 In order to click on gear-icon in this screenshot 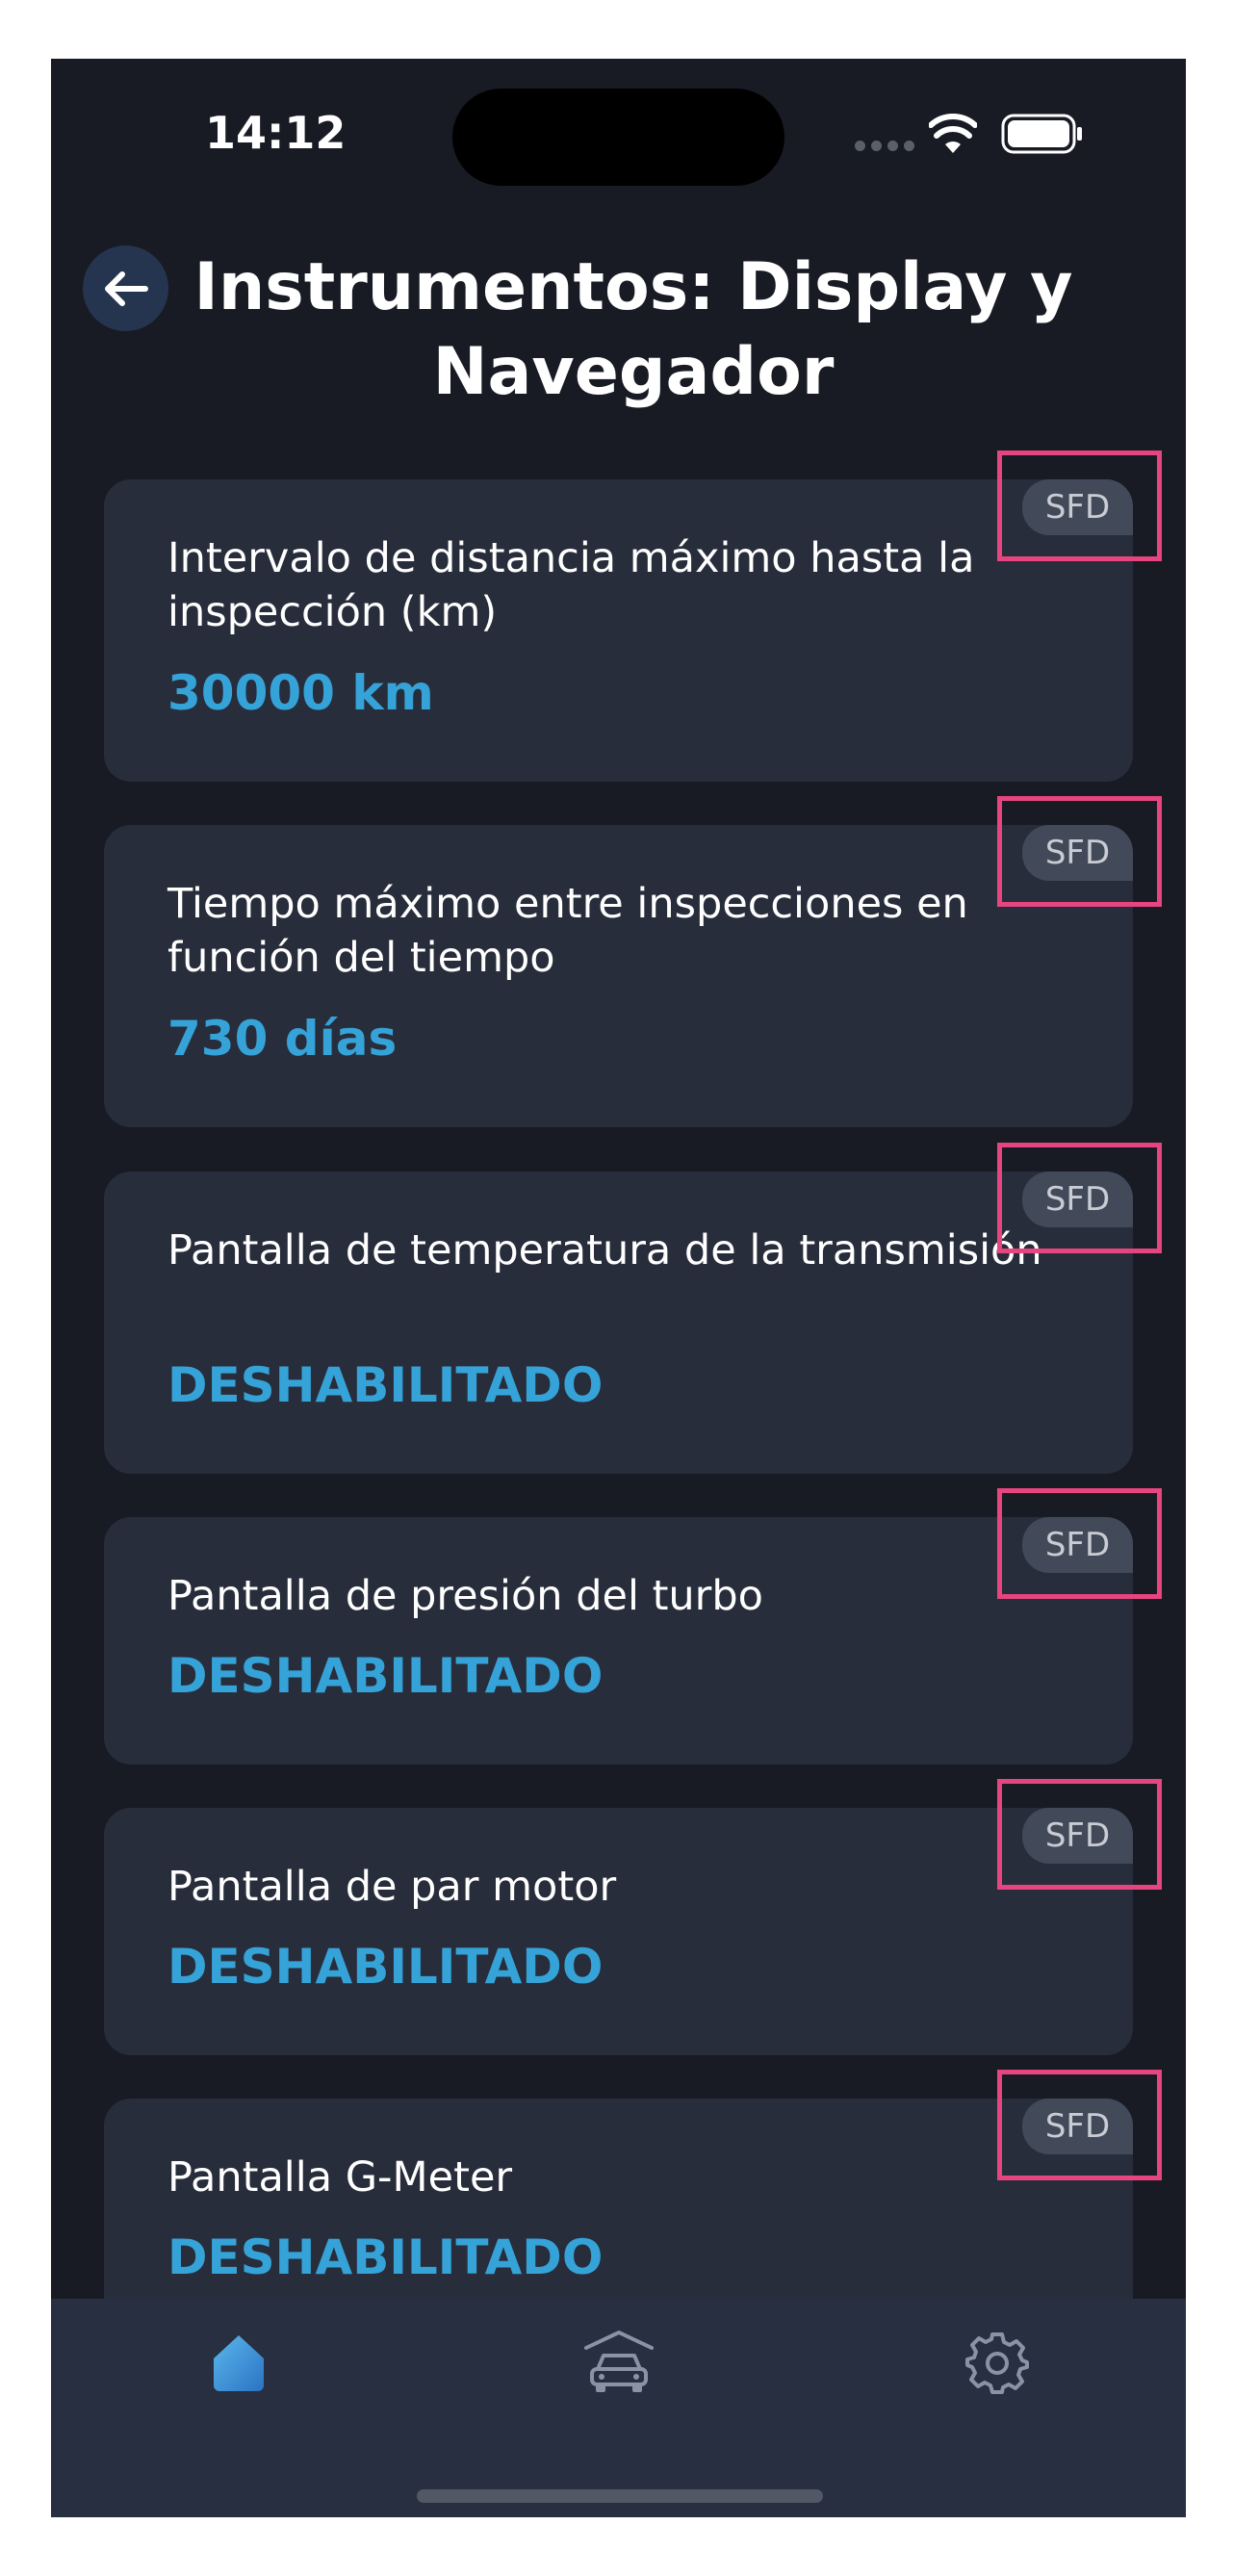, I will do `click(997, 2363)`.